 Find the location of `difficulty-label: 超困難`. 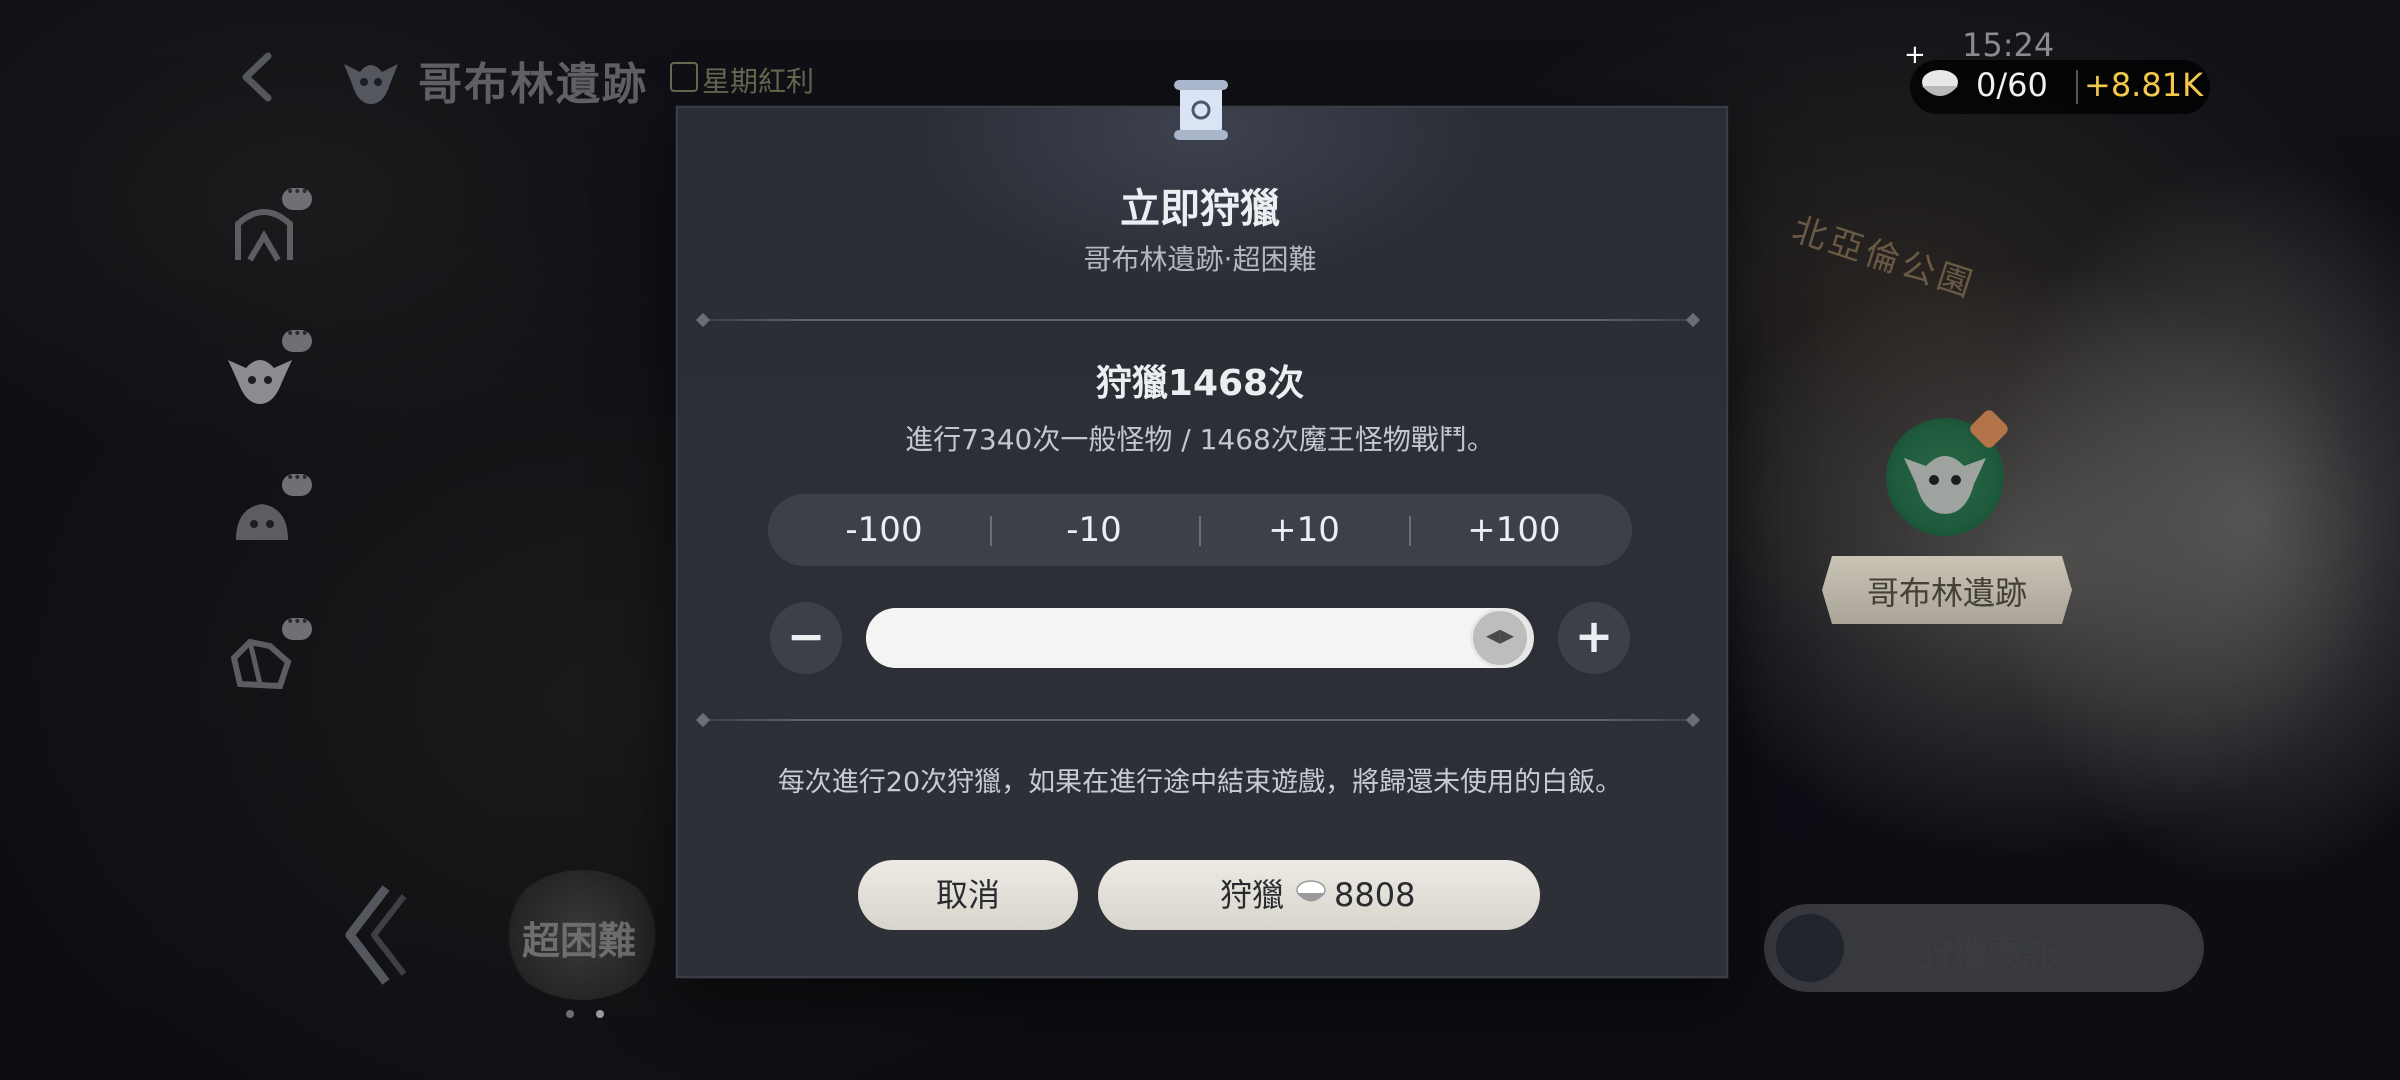

difficulty-label: 超困難 is located at coordinates (579, 941).